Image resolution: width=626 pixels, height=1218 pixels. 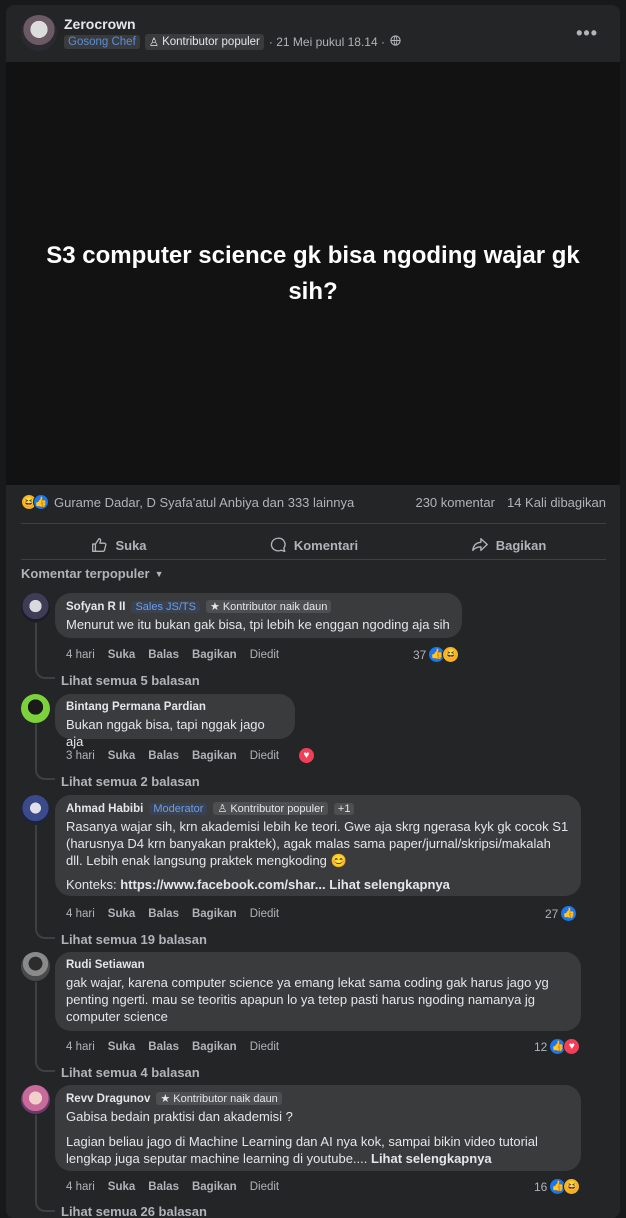 I want to click on group-badge: Gosong Chef, so click(x=102, y=42).